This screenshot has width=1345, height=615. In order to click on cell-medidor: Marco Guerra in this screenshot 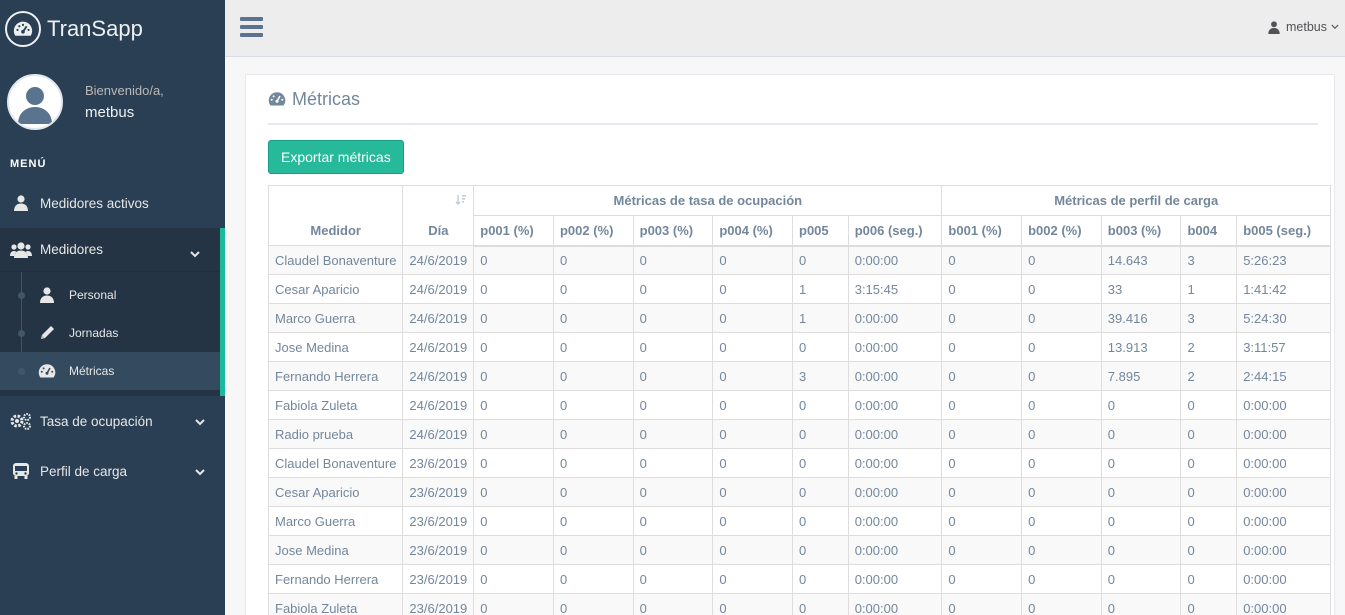, I will do `click(335, 521)`.